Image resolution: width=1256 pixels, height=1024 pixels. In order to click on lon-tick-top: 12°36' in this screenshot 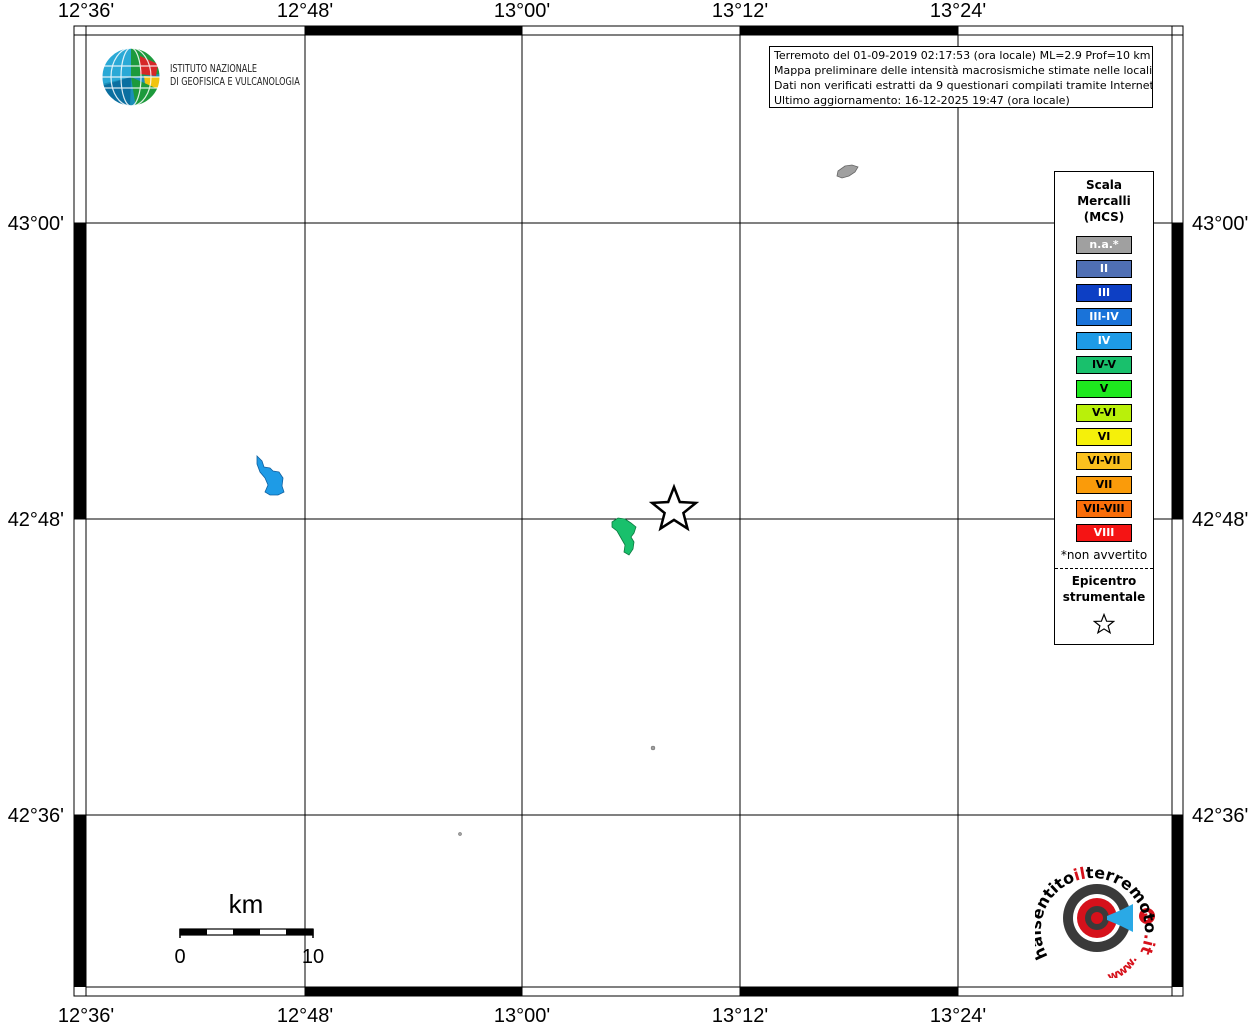, I will do `click(86, 11)`.